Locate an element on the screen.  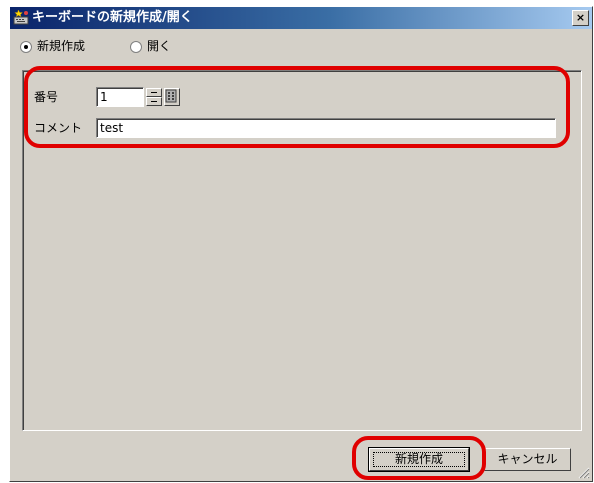
comment-label: コメント is located at coordinates (58, 128).